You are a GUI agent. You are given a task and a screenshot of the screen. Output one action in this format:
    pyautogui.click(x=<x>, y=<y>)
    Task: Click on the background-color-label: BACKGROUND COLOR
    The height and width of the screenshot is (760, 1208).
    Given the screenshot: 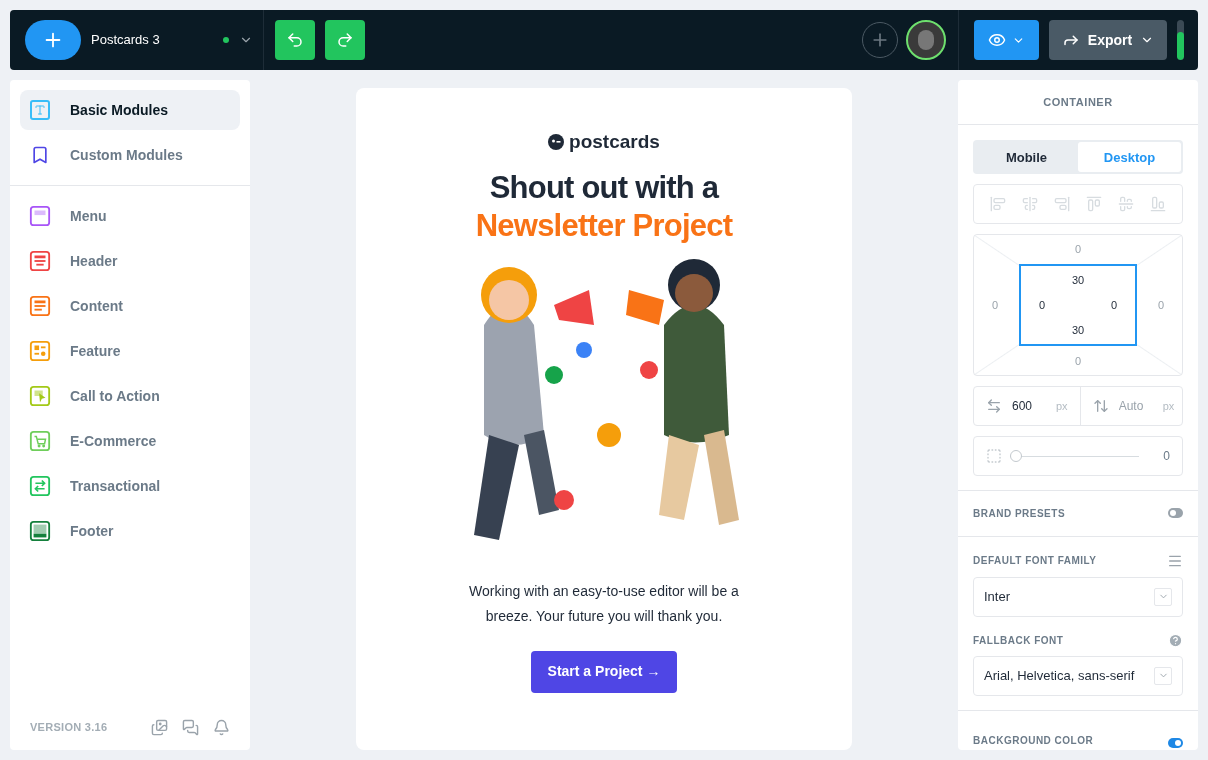 What is the action you would take?
    pyautogui.click(x=1033, y=741)
    